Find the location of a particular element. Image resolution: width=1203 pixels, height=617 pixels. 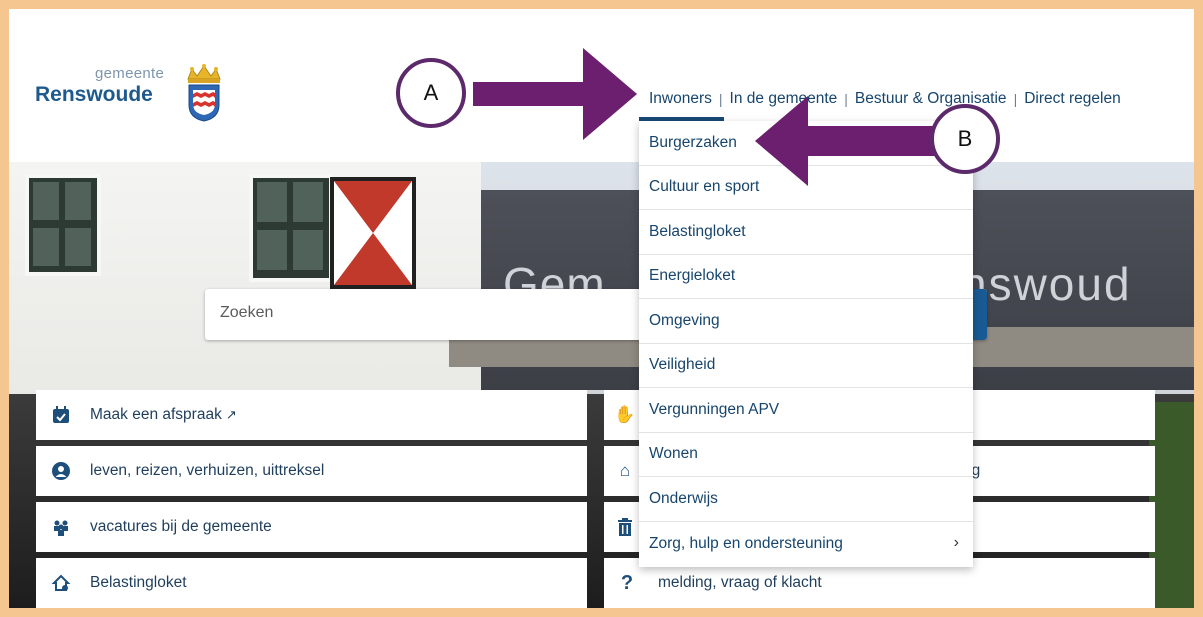

annotation-label-a: A is located at coordinates (431, 93).